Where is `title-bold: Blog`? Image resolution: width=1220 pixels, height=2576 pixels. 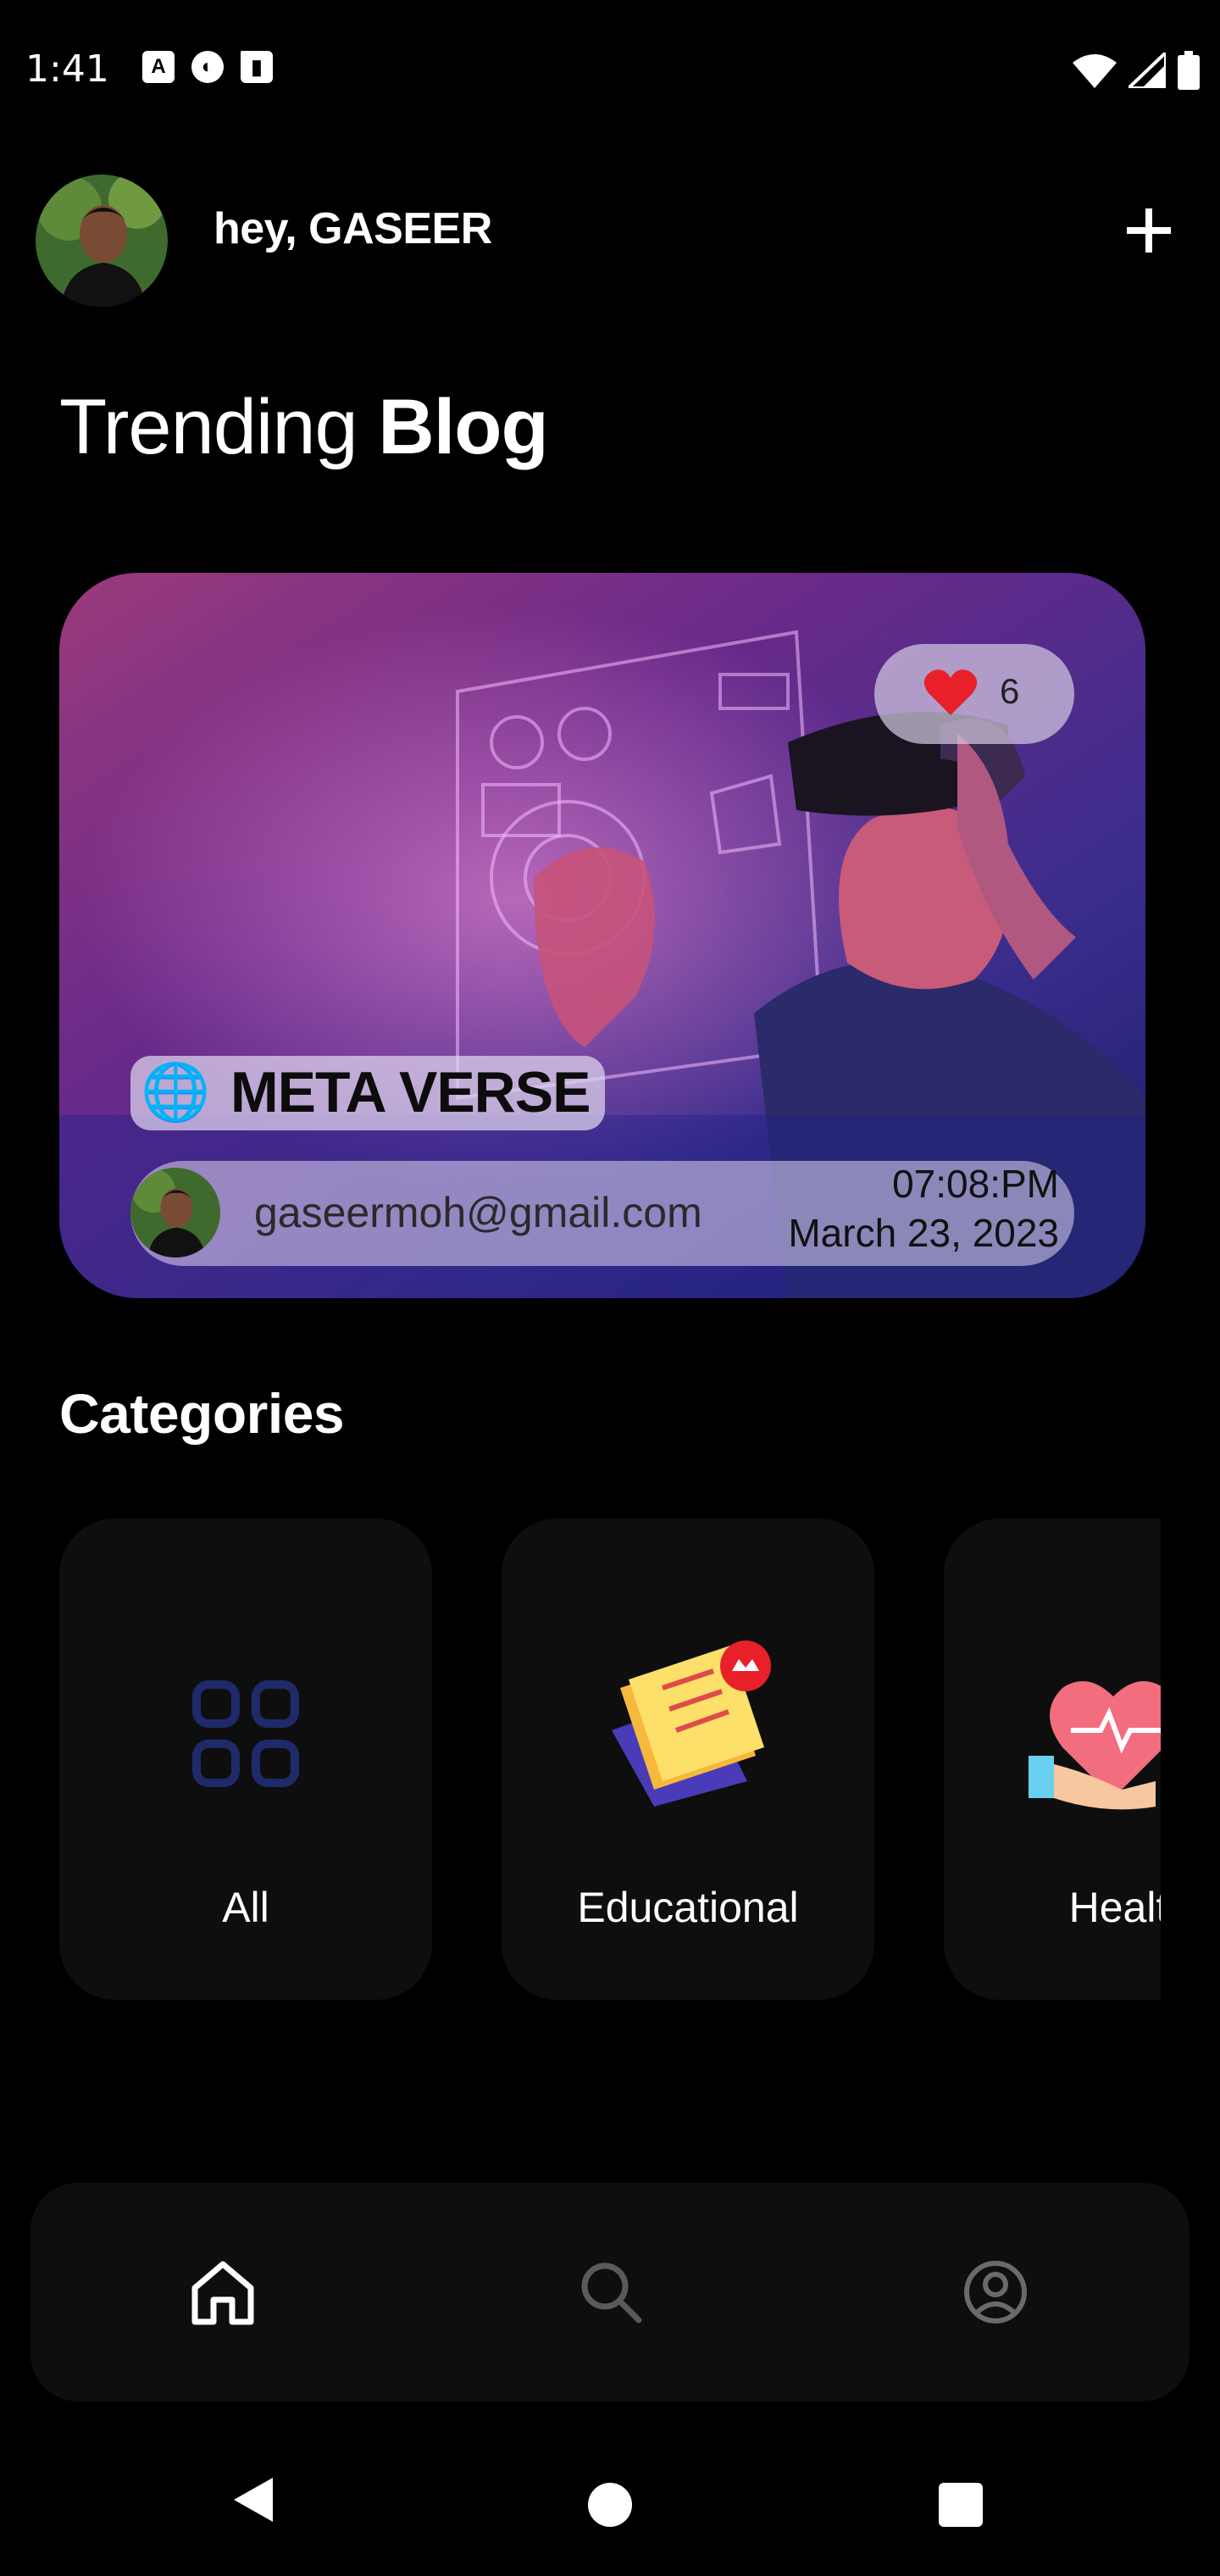
title-bold: Blog is located at coordinates (463, 427).